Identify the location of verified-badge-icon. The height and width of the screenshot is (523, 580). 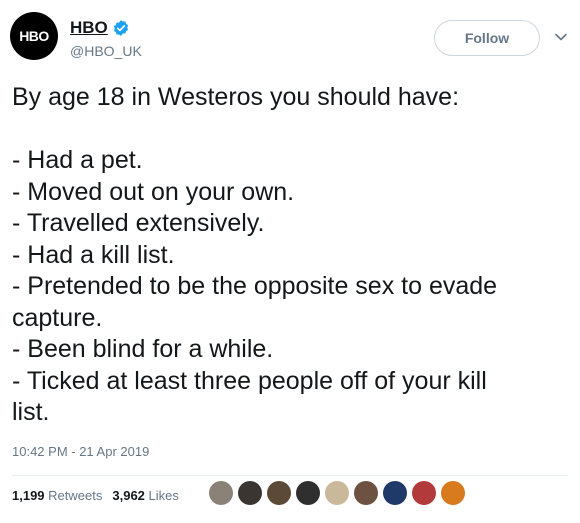
(120, 28).